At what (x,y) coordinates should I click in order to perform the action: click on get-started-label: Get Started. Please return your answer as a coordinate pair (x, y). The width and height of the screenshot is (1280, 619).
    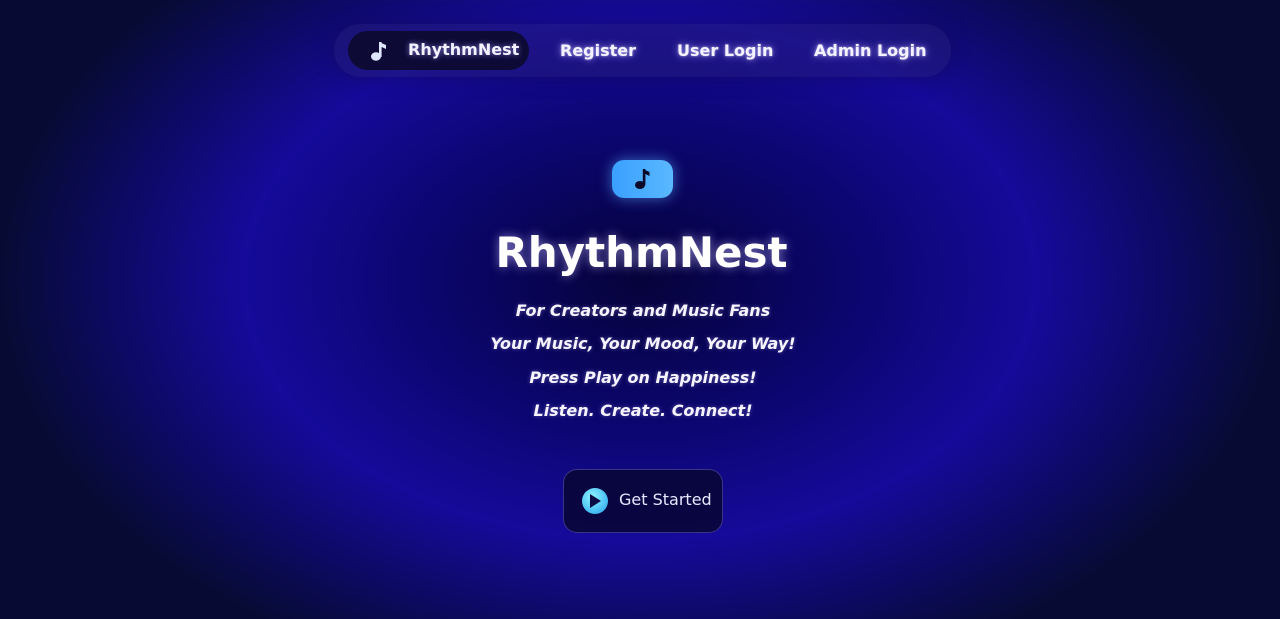
    Looking at the image, I should click on (665, 499).